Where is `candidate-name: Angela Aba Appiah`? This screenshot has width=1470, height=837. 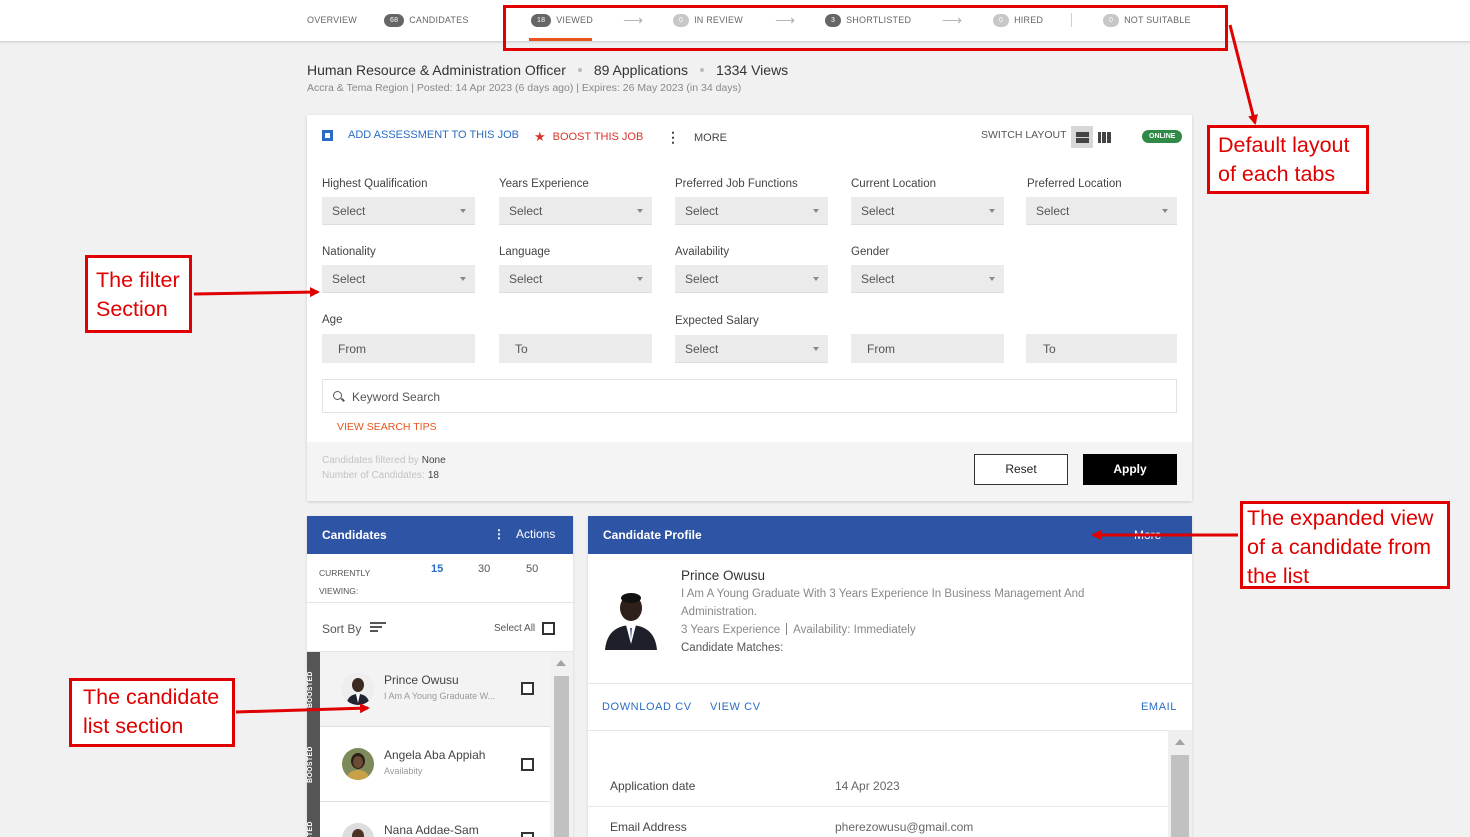 candidate-name: Angela Aba Appiah is located at coordinates (435, 755).